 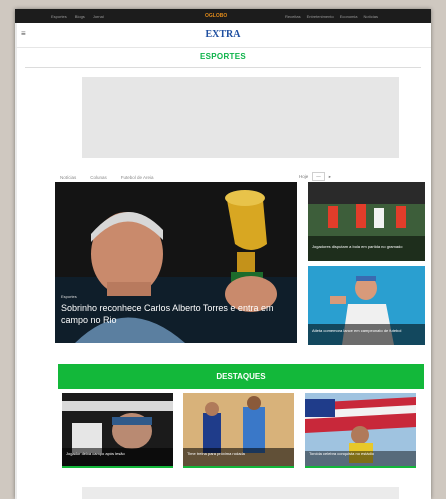 I want to click on site-header: ≡ EXTRA, so click(x=223, y=35).